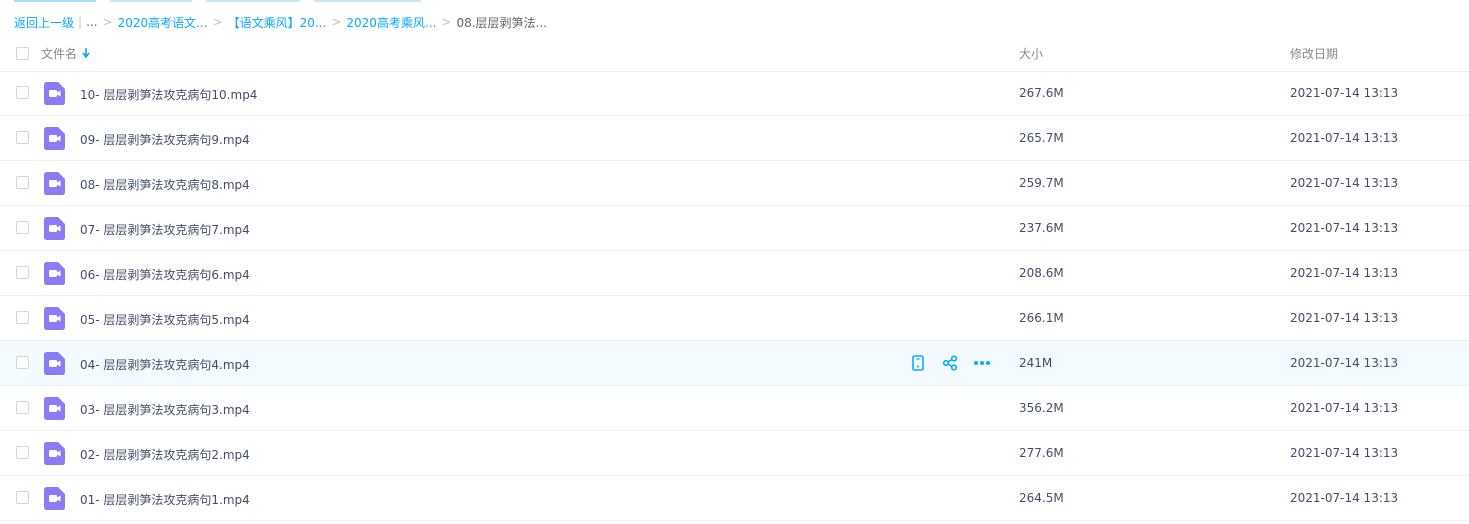 The height and width of the screenshot is (524, 1469). Describe the element at coordinates (165, 139) in the screenshot. I see `file-name: 09- 层层剥笋法攻克病句9.mp4` at that location.